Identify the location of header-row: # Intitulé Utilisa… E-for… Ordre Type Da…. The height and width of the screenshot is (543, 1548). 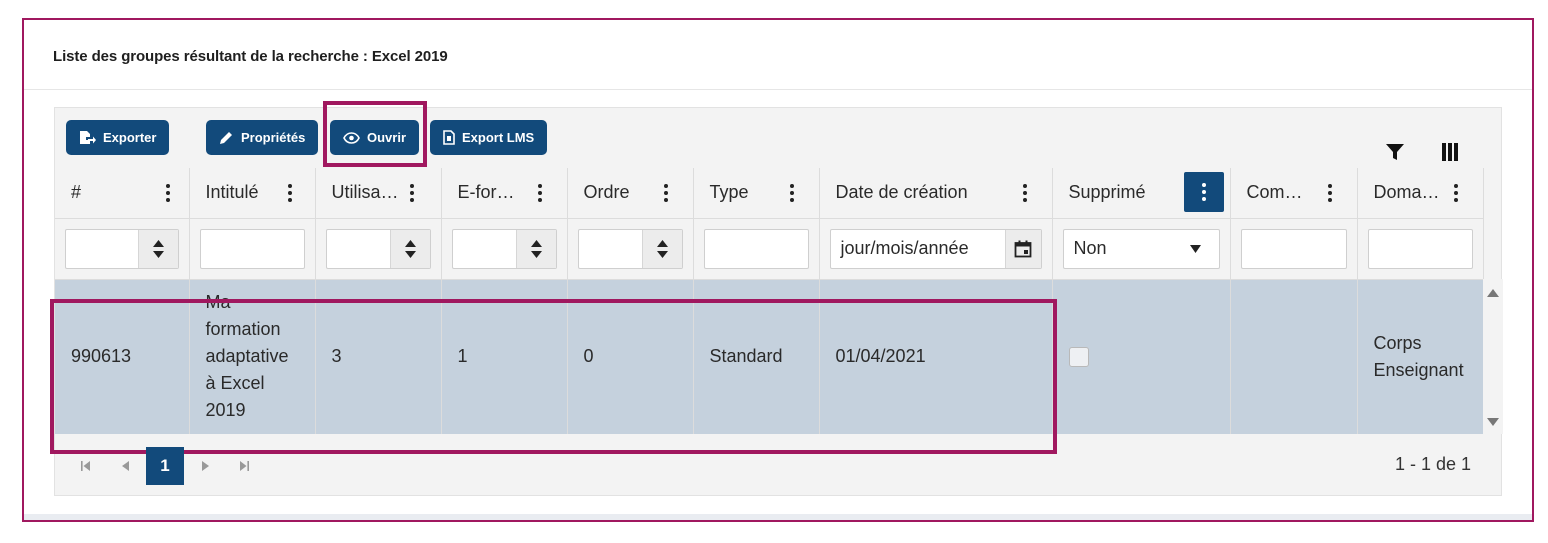
(769, 193).